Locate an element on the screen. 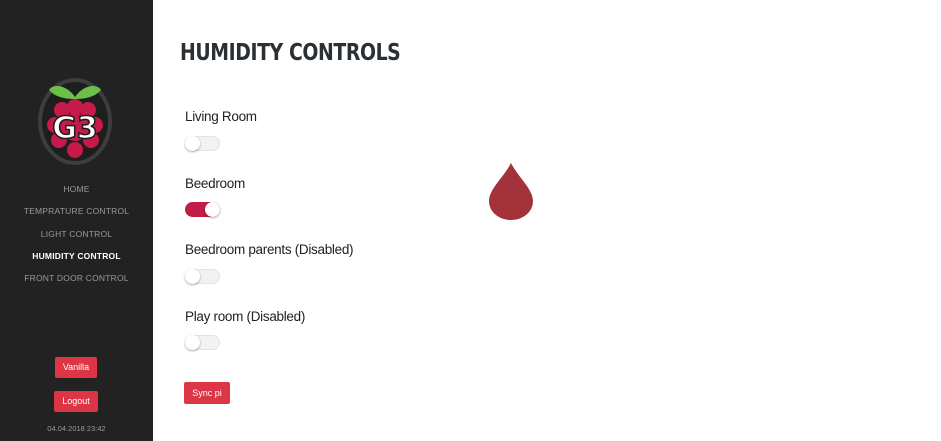 This screenshot has height=441, width=941. nav-light-control: LIGHT CONTROL is located at coordinates (76, 234).